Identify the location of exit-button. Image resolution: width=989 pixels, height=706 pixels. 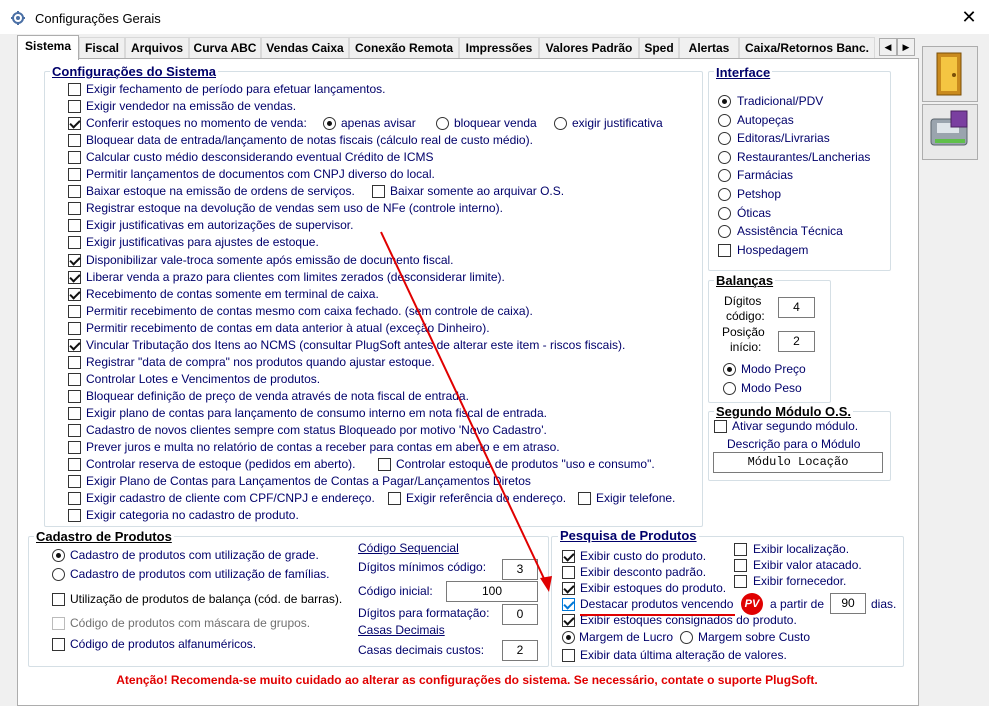
(950, 74).